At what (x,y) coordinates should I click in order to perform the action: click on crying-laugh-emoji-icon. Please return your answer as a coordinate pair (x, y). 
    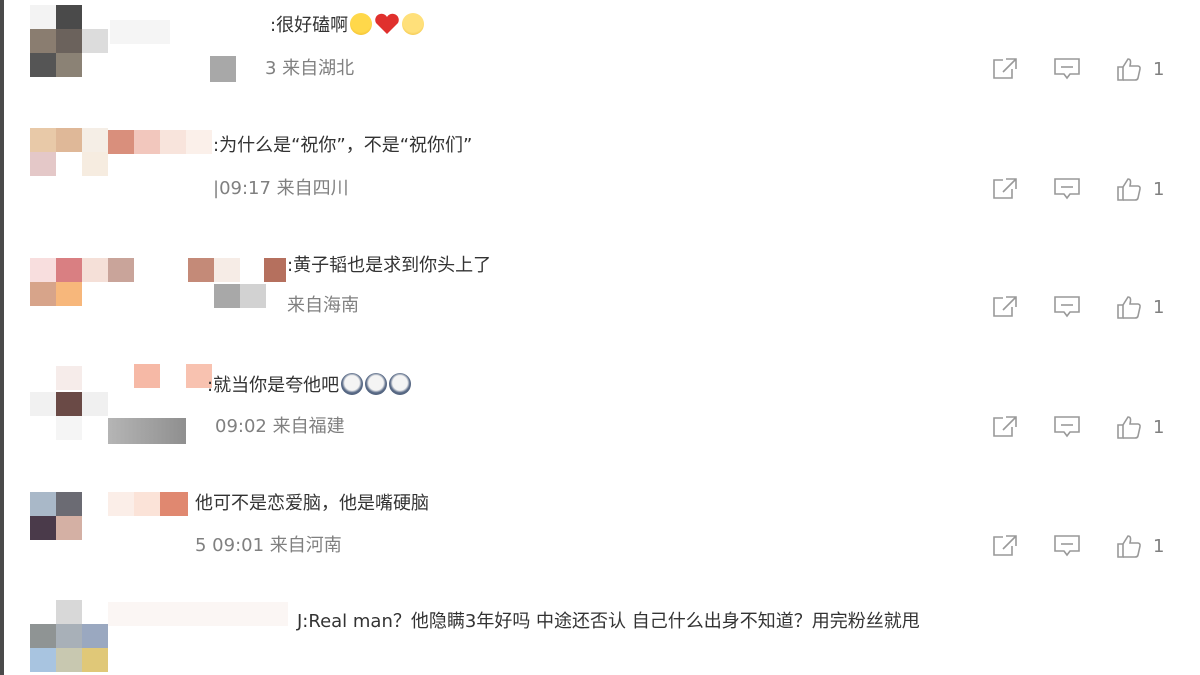
    Looking at the image, I should click on (361, 24).